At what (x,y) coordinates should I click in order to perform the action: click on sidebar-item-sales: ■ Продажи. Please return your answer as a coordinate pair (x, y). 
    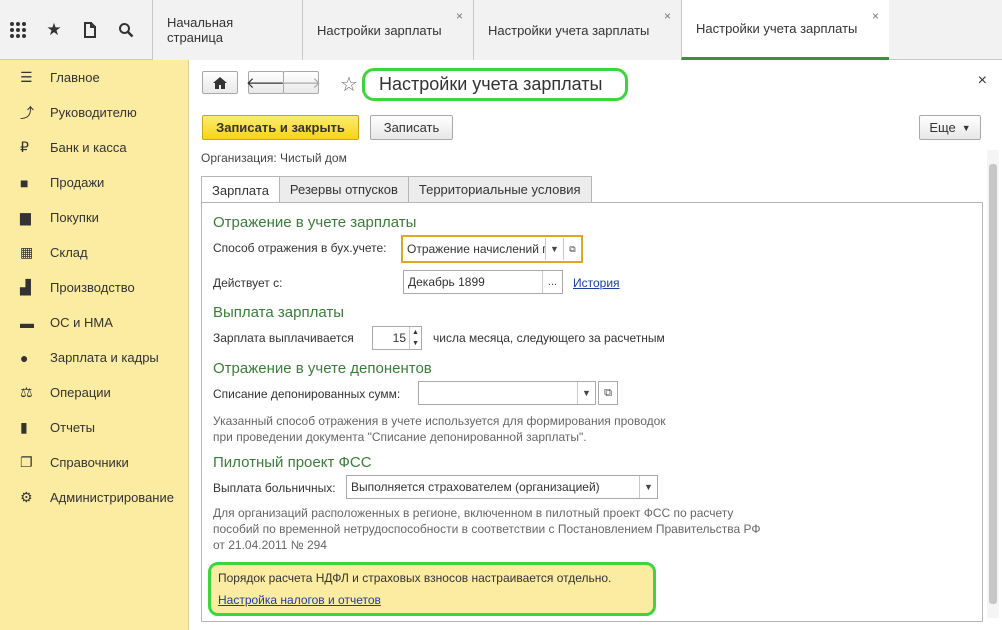
    Looking at the image, I should click on (94, 182).